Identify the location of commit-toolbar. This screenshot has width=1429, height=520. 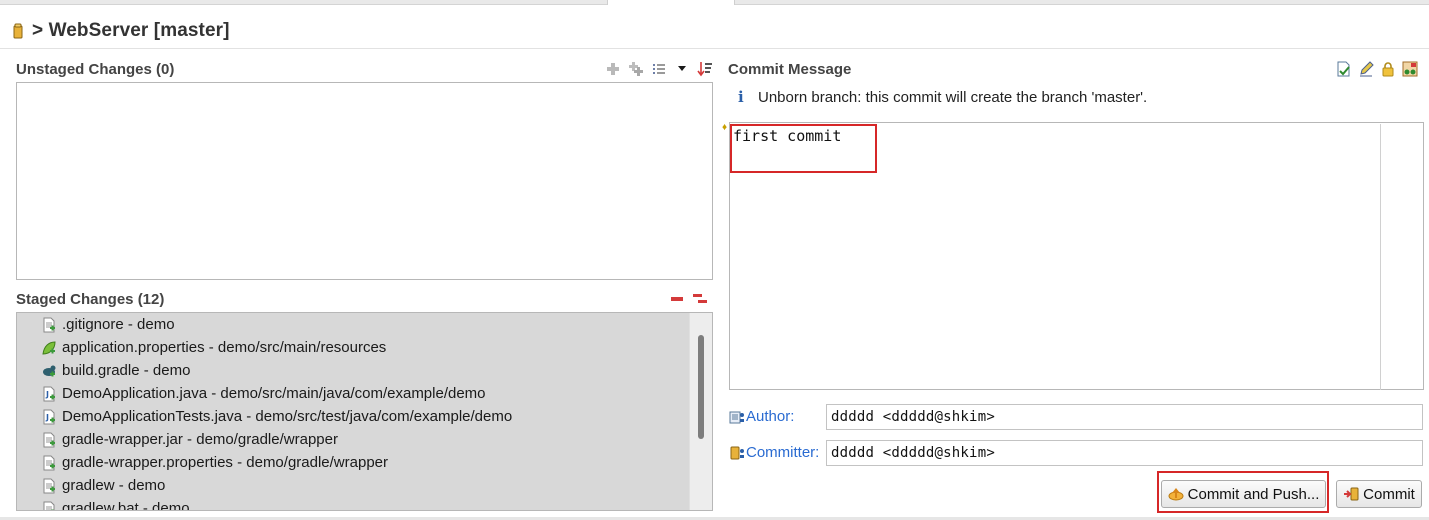
(1376, 68).